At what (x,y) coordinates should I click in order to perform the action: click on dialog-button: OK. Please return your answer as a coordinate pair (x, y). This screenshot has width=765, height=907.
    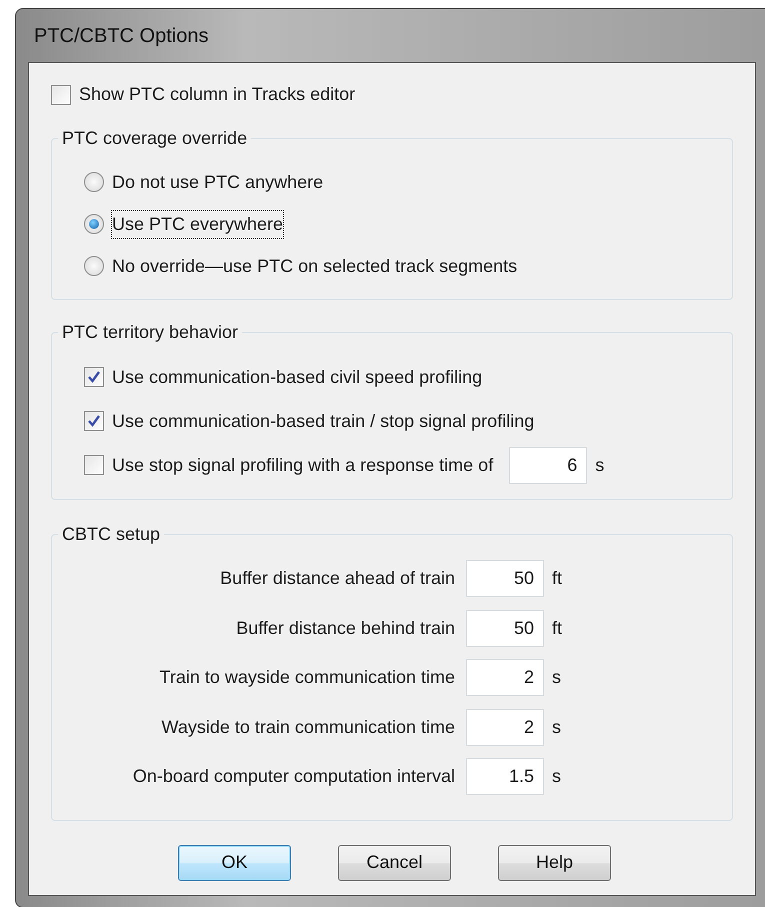
    Looking at the image, I should click on (234, 862).